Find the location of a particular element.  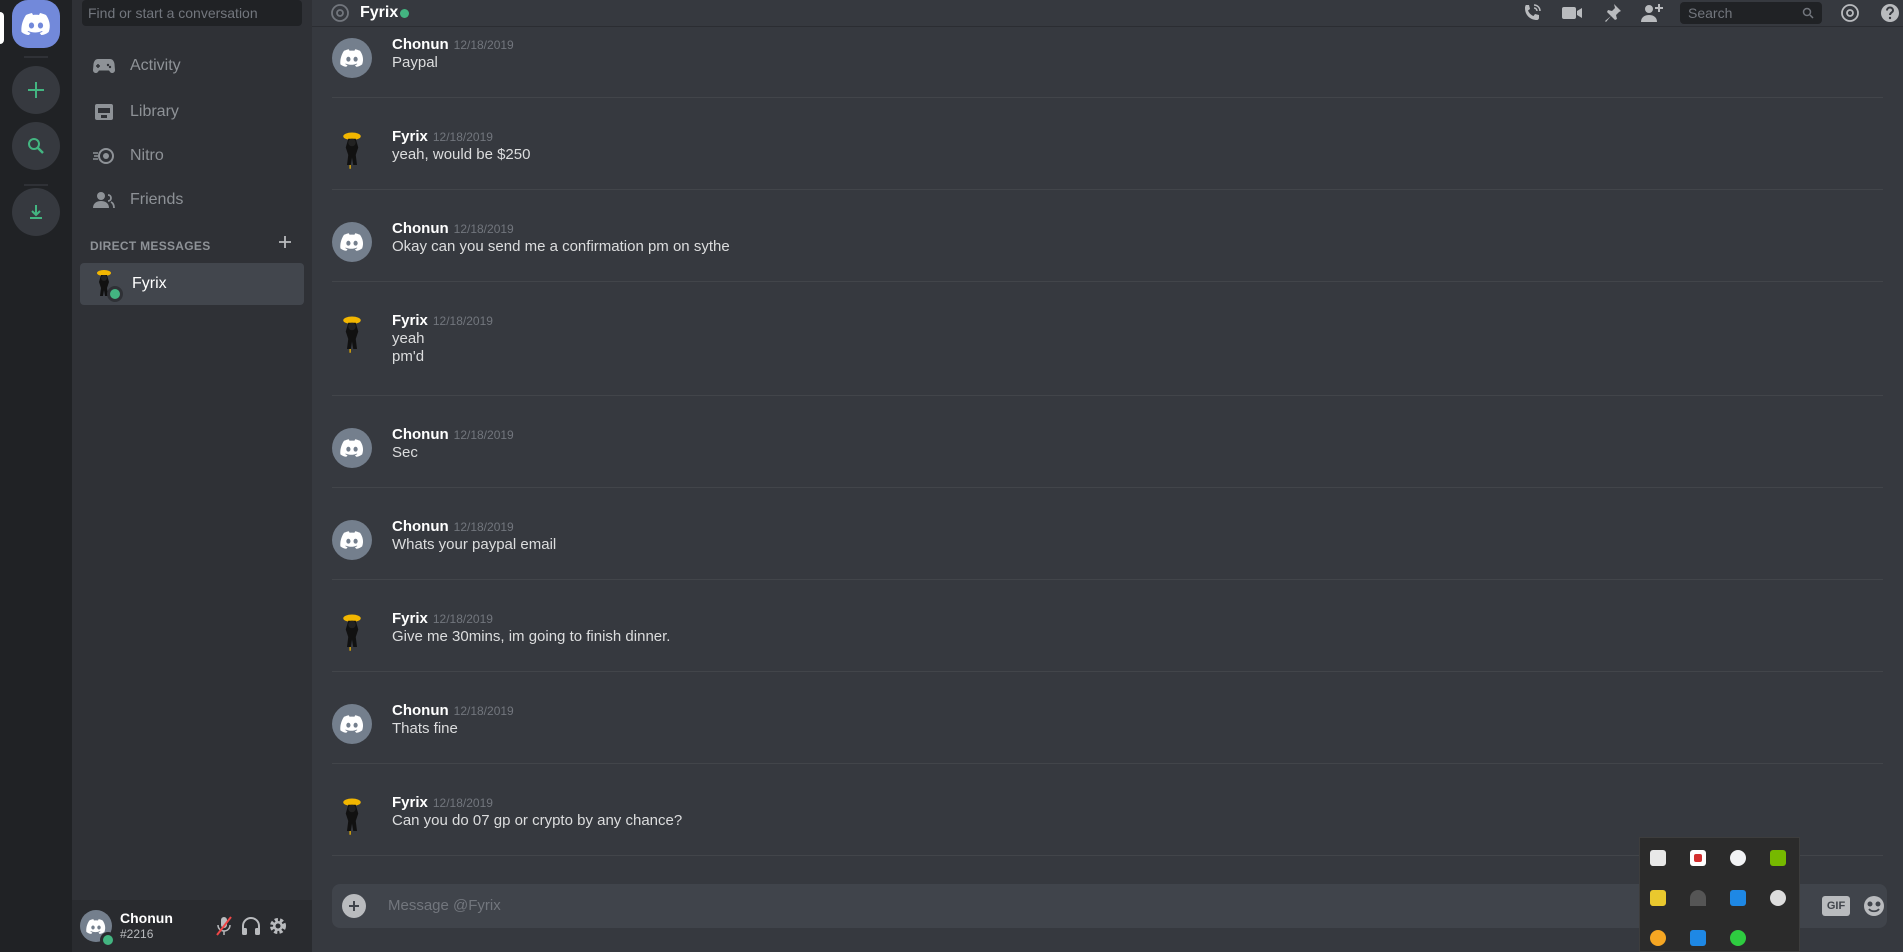

direct-messages-header: DIRECT MESSAGES is located at coordinates (150, 246).